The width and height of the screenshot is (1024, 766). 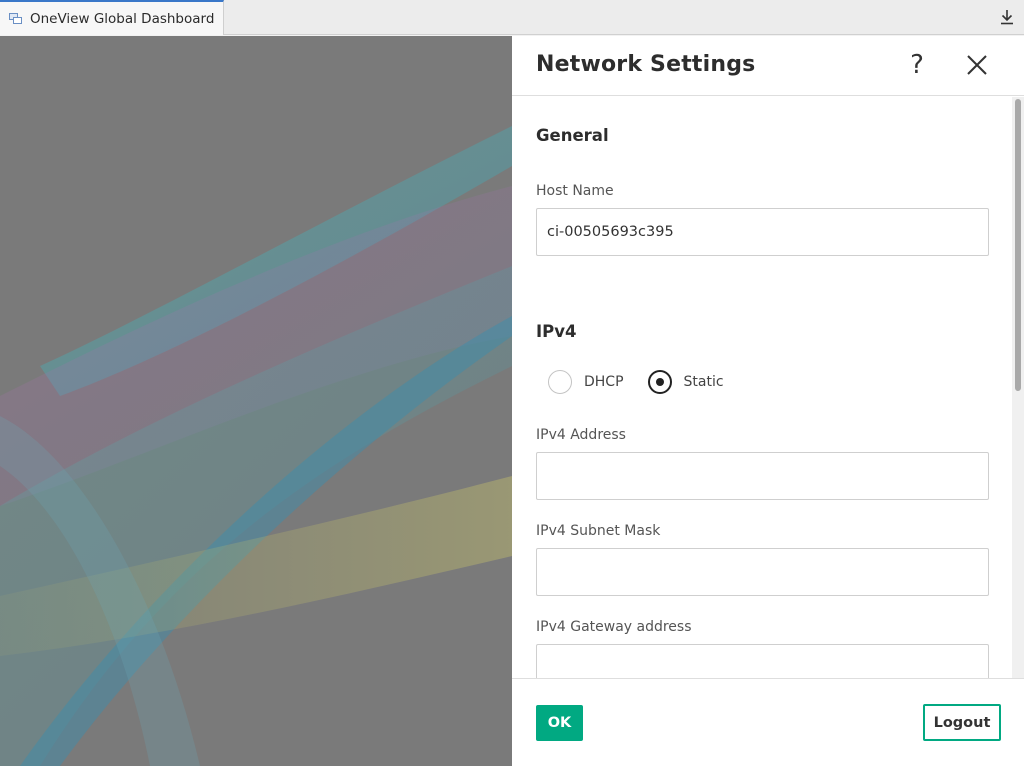 What do you see at coordinates (556, 331) in the screenshot?
I see `section-title-ipv4: IPv4` at bounding box center [556, 331].